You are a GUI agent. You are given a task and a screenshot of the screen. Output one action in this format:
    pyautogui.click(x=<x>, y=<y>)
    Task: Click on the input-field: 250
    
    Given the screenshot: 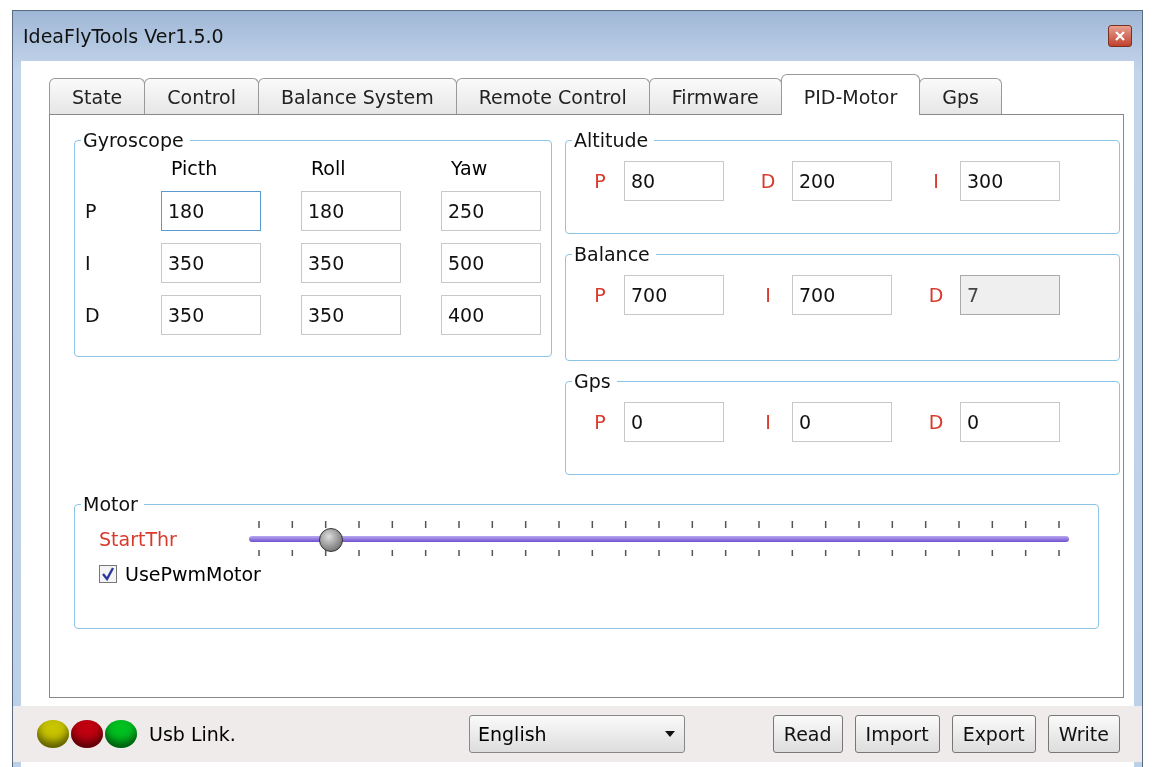 What is the action you would take?
    pyautogui.click(x=491, y=211)
    